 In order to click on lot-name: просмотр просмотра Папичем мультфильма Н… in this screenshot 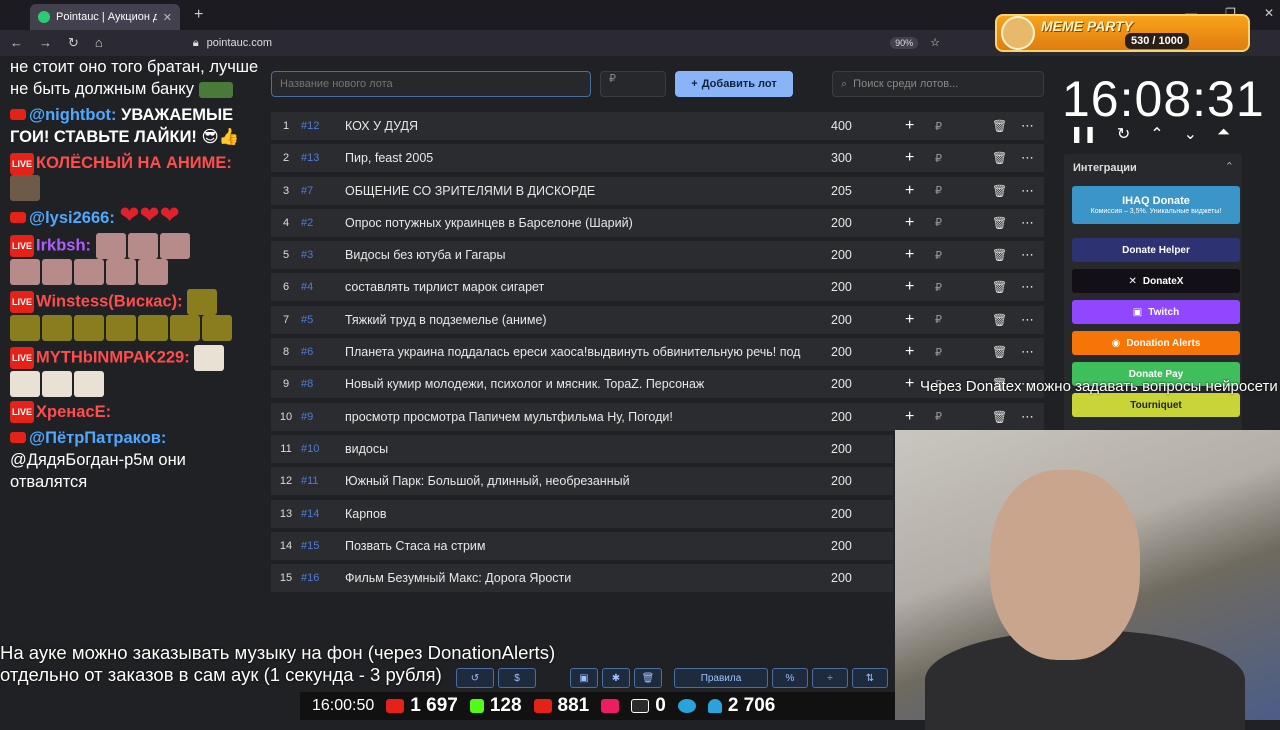, I will do `click(585, 417)`.